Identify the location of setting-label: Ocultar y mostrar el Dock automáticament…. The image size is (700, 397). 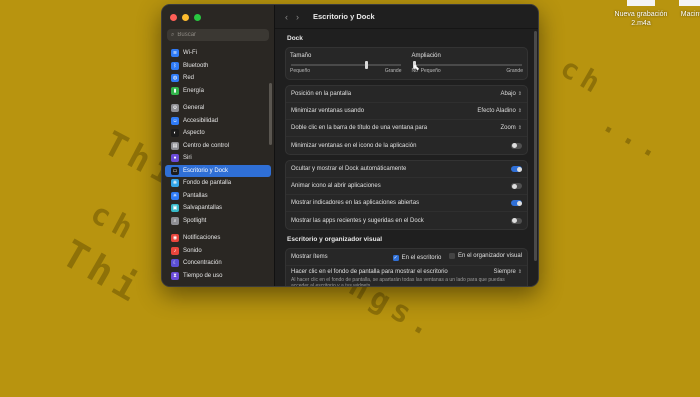
(349, 169).